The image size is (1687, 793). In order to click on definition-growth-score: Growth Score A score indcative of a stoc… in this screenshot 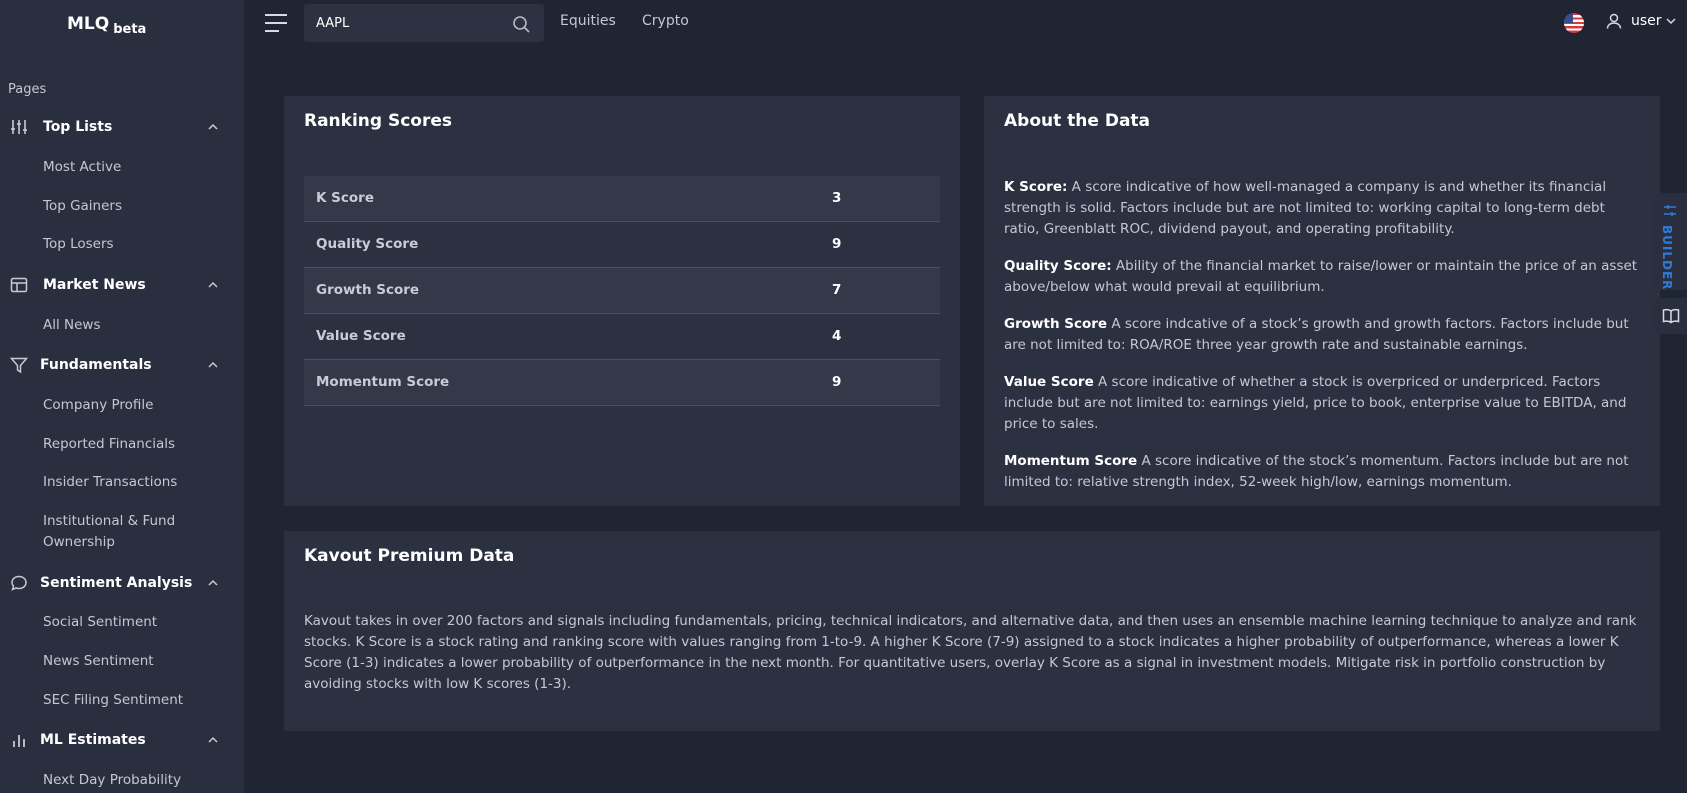, I will do `click(1324, 335)`.